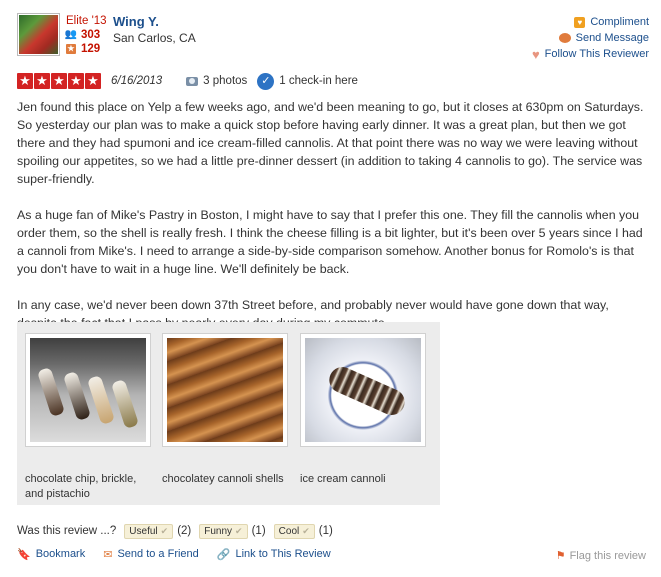 This screenshot has height=577, width=661. What do you see at coordinates (86, 21) in the screenshot?
I see `elite-badge: Elite '13` at bounding box center [86, 21].